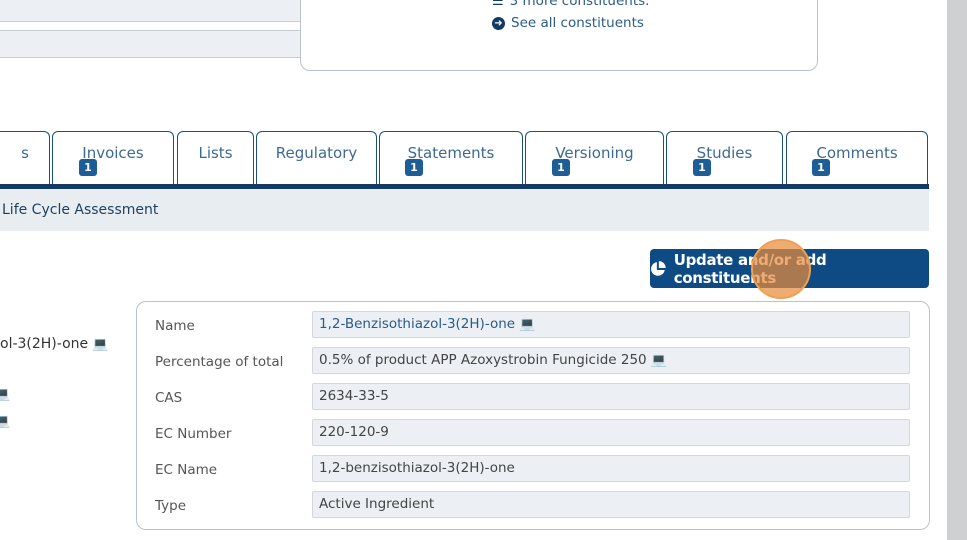 The width and height of the screenshot is (967, 540). I want to click on tab-label: s, so click(25, 153).